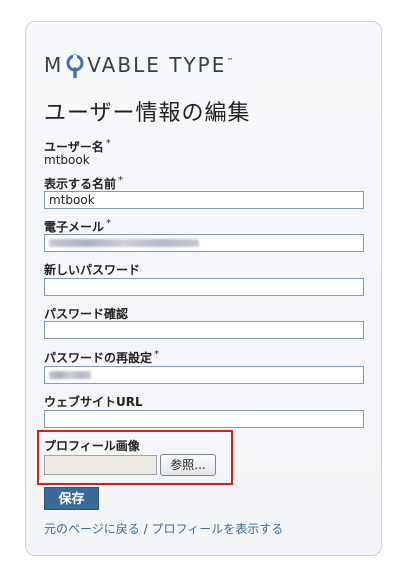 The height and width of the screenshot is (581, 405). Describe the element at coordinates (70, 375) in the screenshot. I see `redacted-password` at that location.